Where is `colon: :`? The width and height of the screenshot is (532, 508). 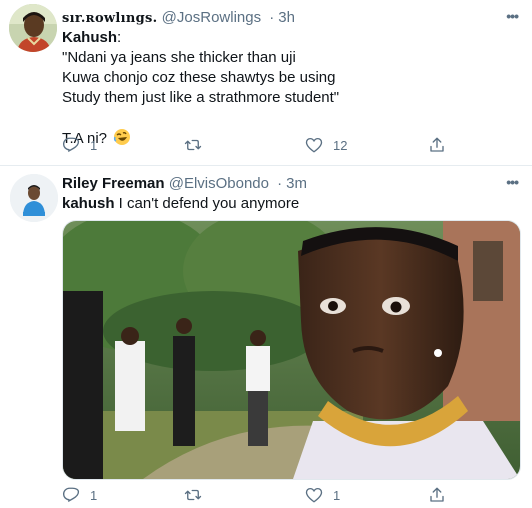
colon: : is located at coordinates (119, 37).